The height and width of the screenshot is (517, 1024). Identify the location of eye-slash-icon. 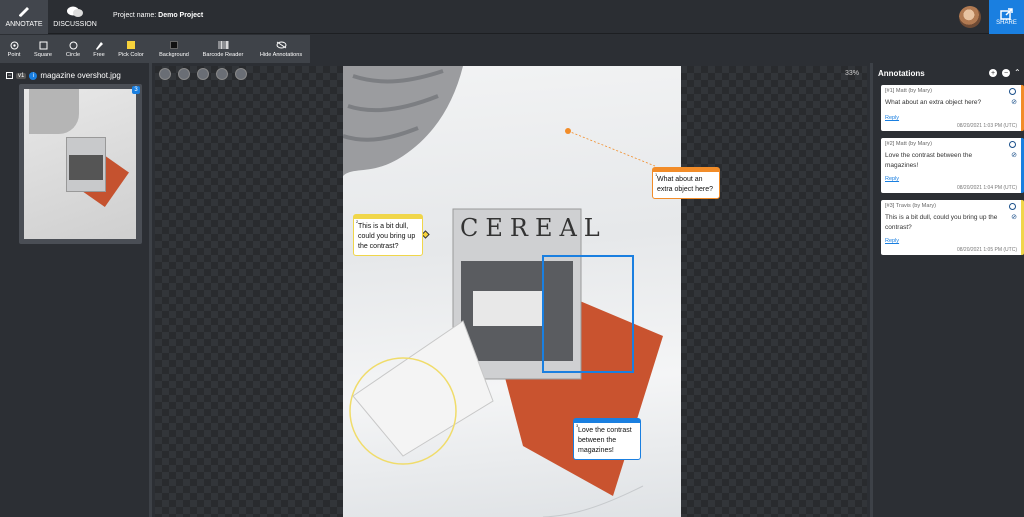
(281, 45).